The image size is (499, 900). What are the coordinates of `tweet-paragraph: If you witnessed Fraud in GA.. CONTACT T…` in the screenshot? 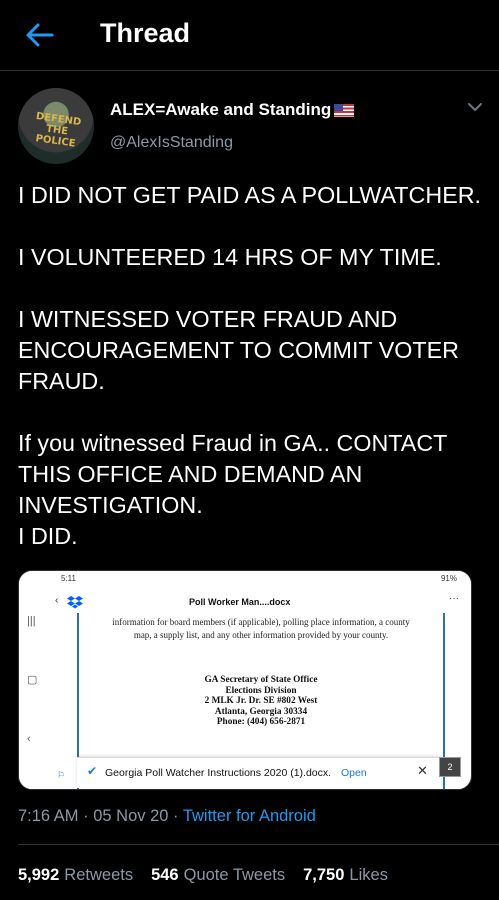 It's located at (232, 474).